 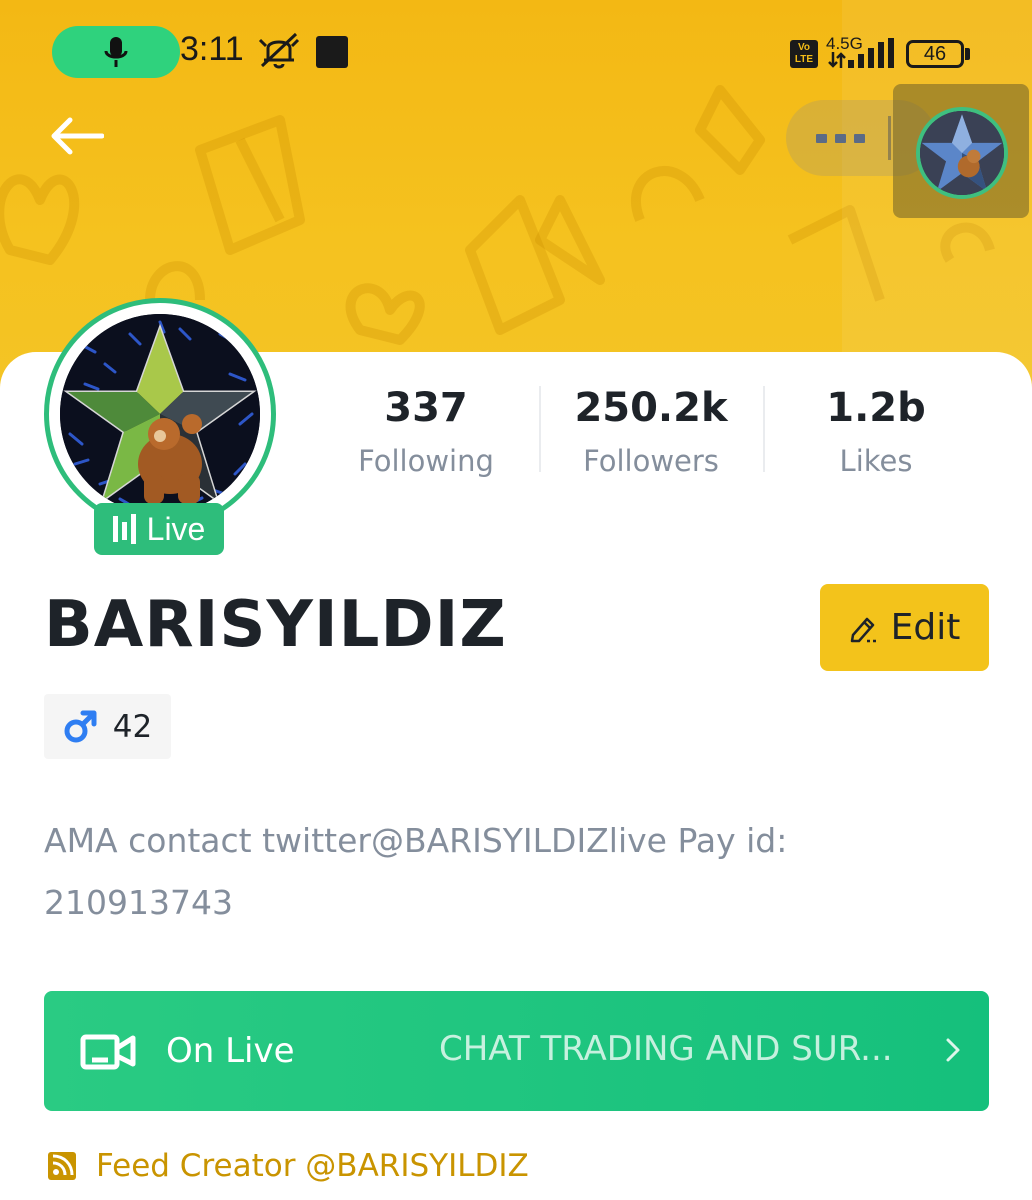 What do you see at coordinates (804, 54) in the screenshot?
I see `volte-icon: Vo LTE` at bounding box center [804, 54].